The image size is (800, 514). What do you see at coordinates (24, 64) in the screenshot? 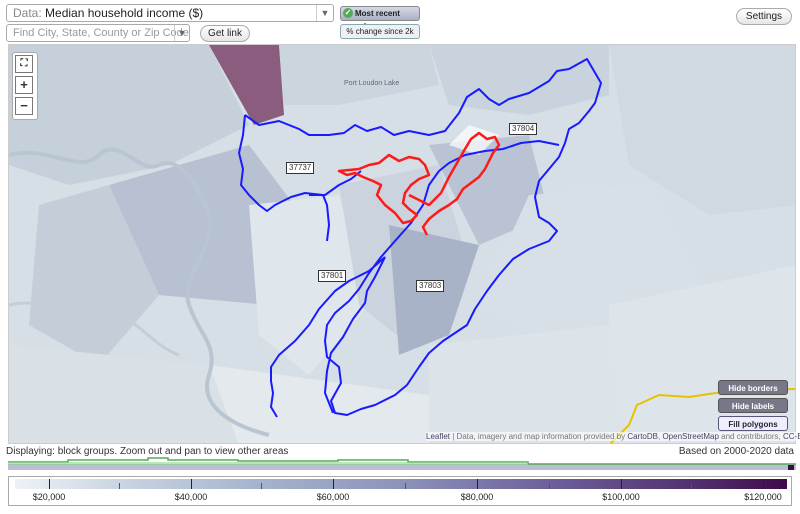
I see `fullscreen-icon: ⛶` at bounding box center [24, 64].